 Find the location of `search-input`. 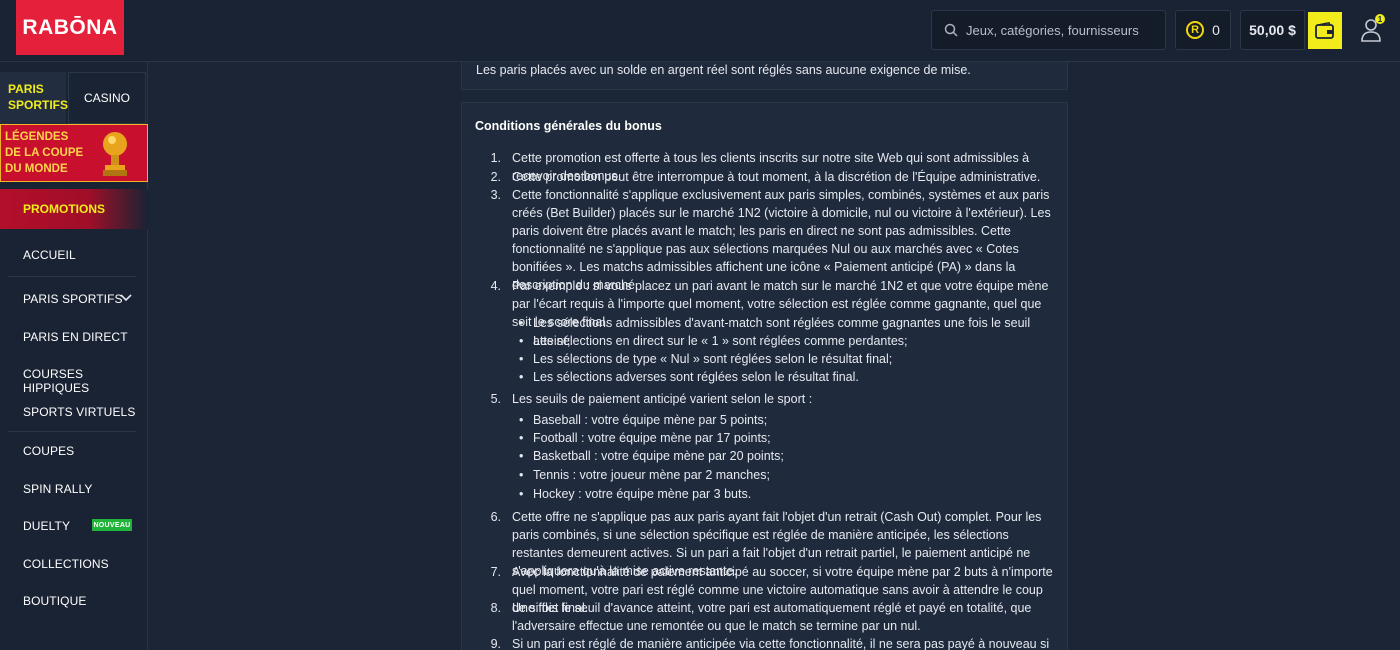

search-input is located at coordinates (1061, 30).